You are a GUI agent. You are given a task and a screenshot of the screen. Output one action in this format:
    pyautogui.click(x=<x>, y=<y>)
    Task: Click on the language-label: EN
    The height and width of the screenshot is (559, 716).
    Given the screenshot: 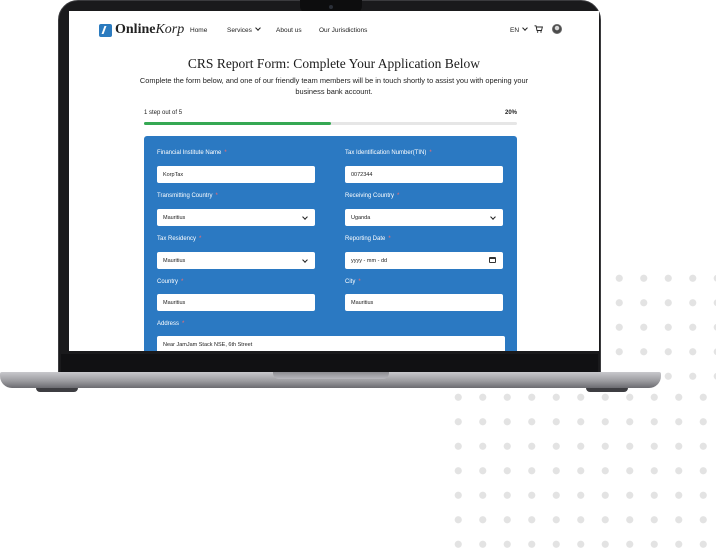 What is the action you would take?
    pyautogui.click(x=515, y=30)
    